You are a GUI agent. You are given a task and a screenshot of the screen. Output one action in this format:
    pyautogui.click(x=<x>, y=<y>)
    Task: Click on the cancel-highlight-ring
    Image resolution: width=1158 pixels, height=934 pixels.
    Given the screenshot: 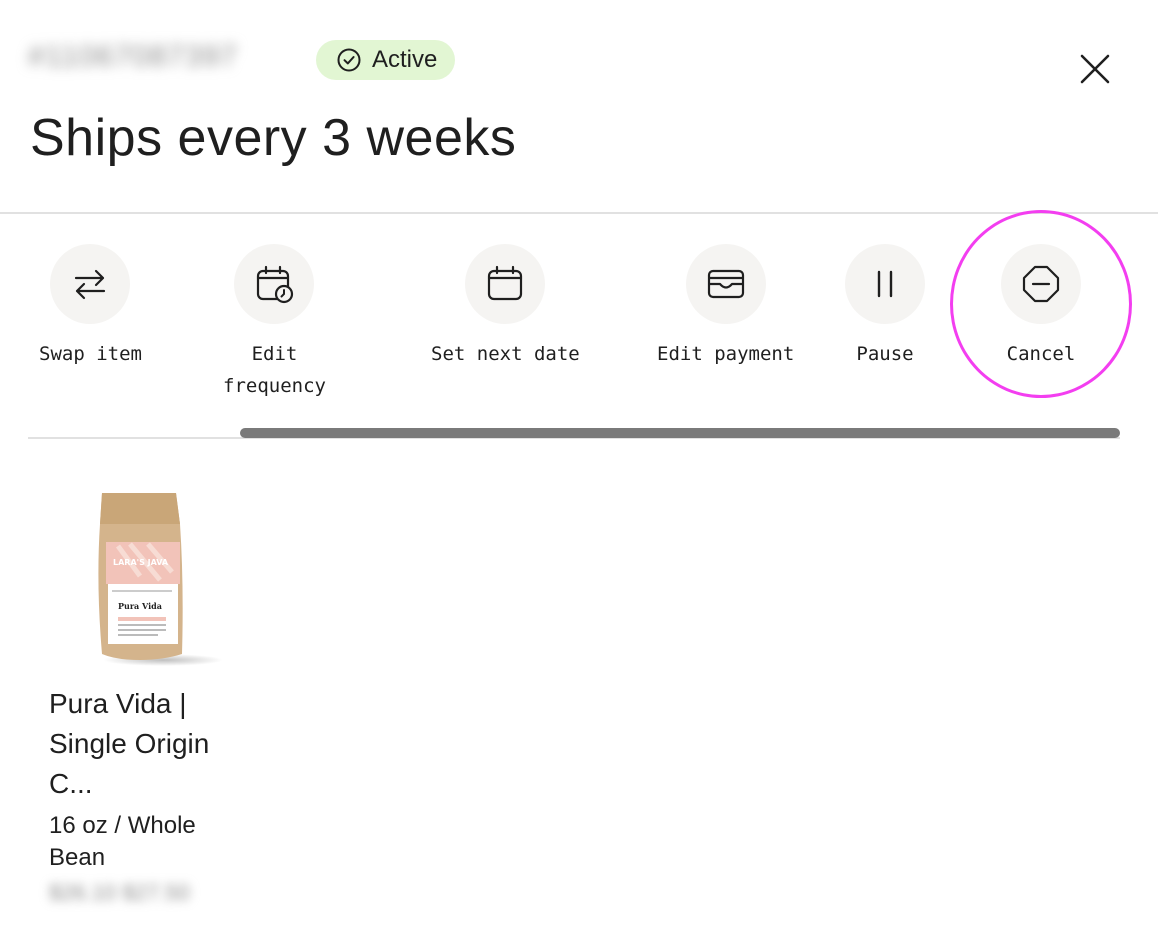 What is the action you would take?
    pyautogui.click(x=1041, y=304)
    